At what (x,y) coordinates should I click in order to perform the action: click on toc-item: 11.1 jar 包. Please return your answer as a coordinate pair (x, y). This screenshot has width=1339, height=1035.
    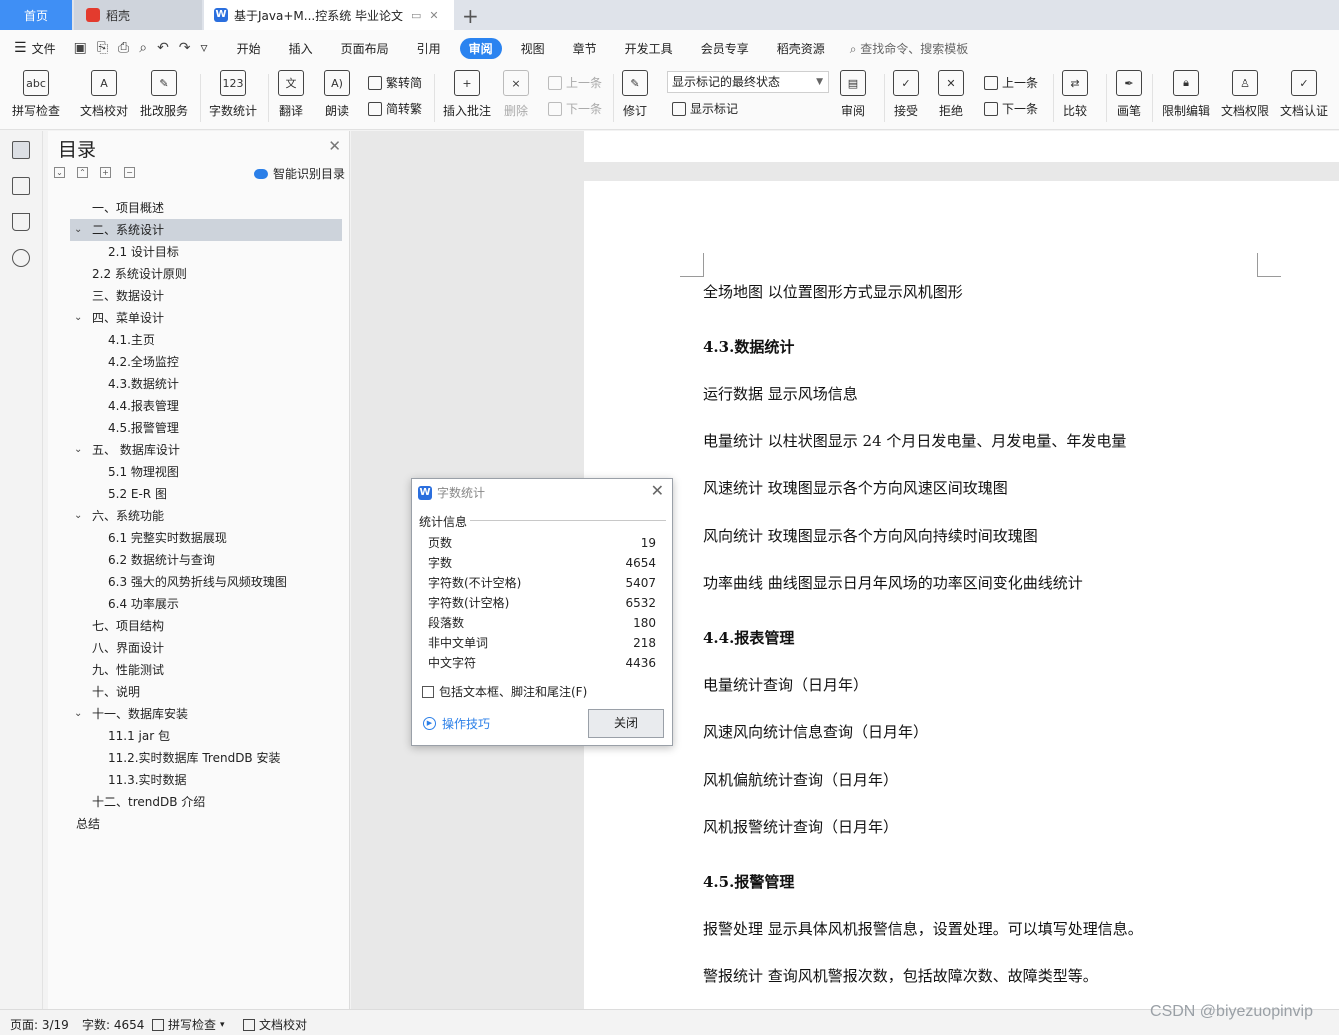
    Looking at the image, I should click on (206, 736).